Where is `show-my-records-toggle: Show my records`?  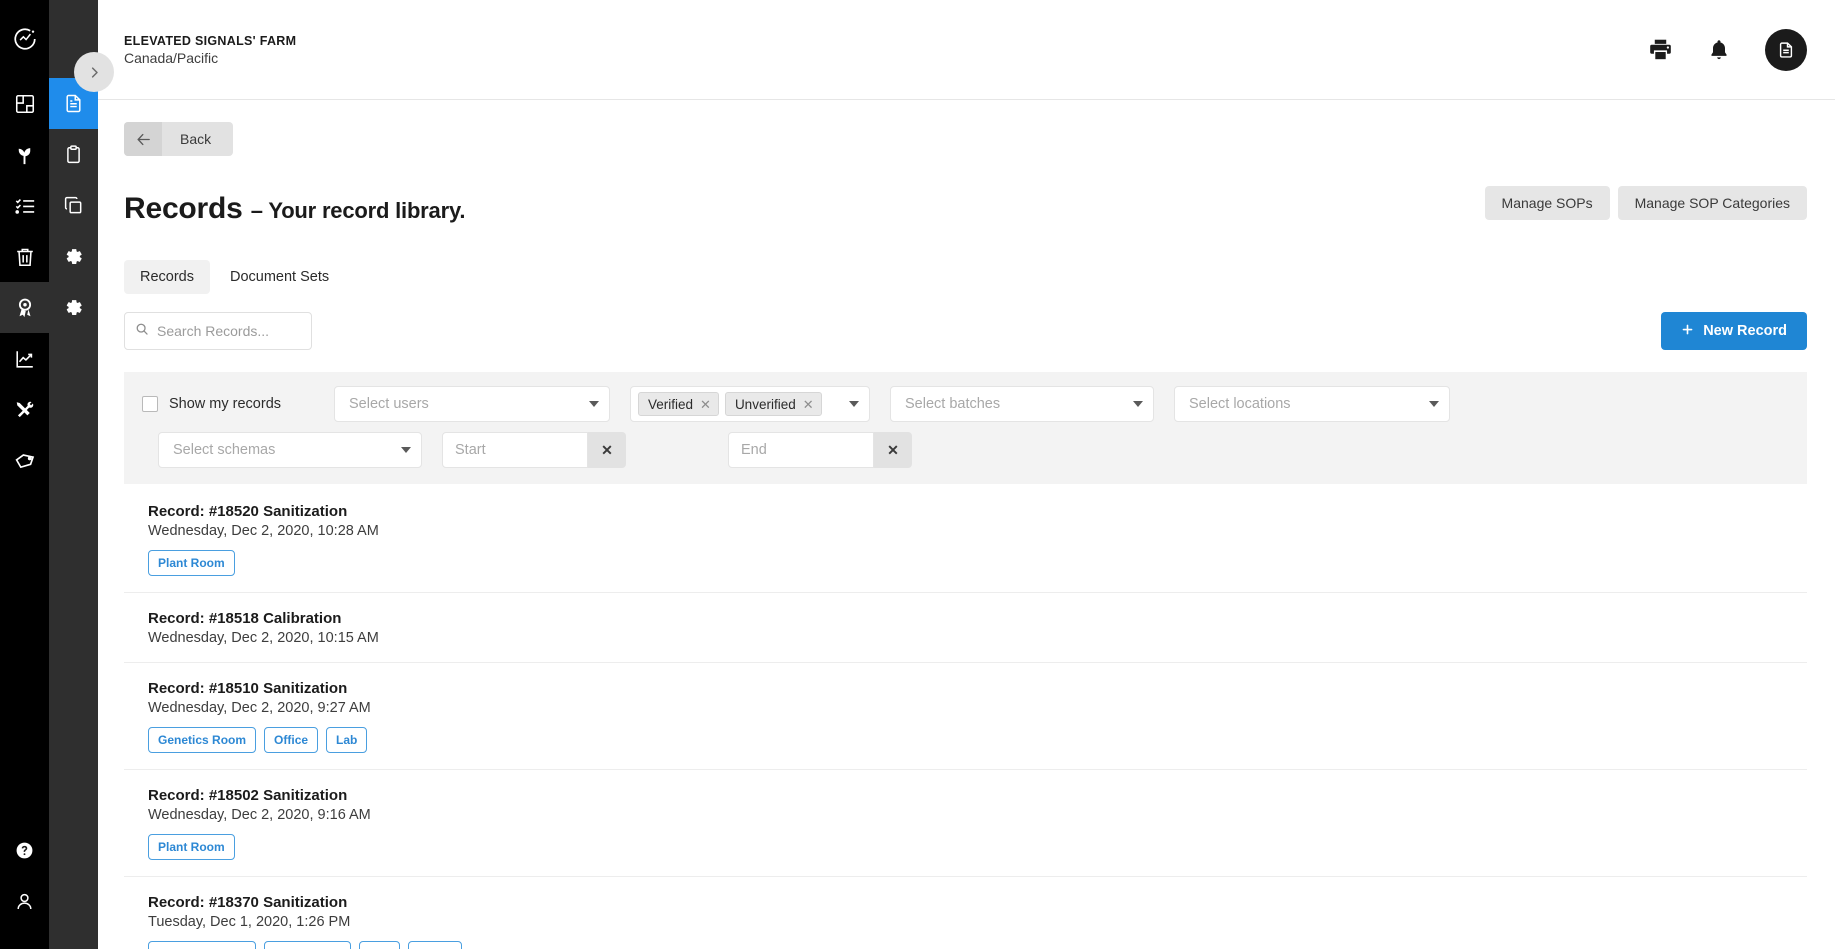
show-my-records-toggle: Show my records is located at coordinates (228, 404).